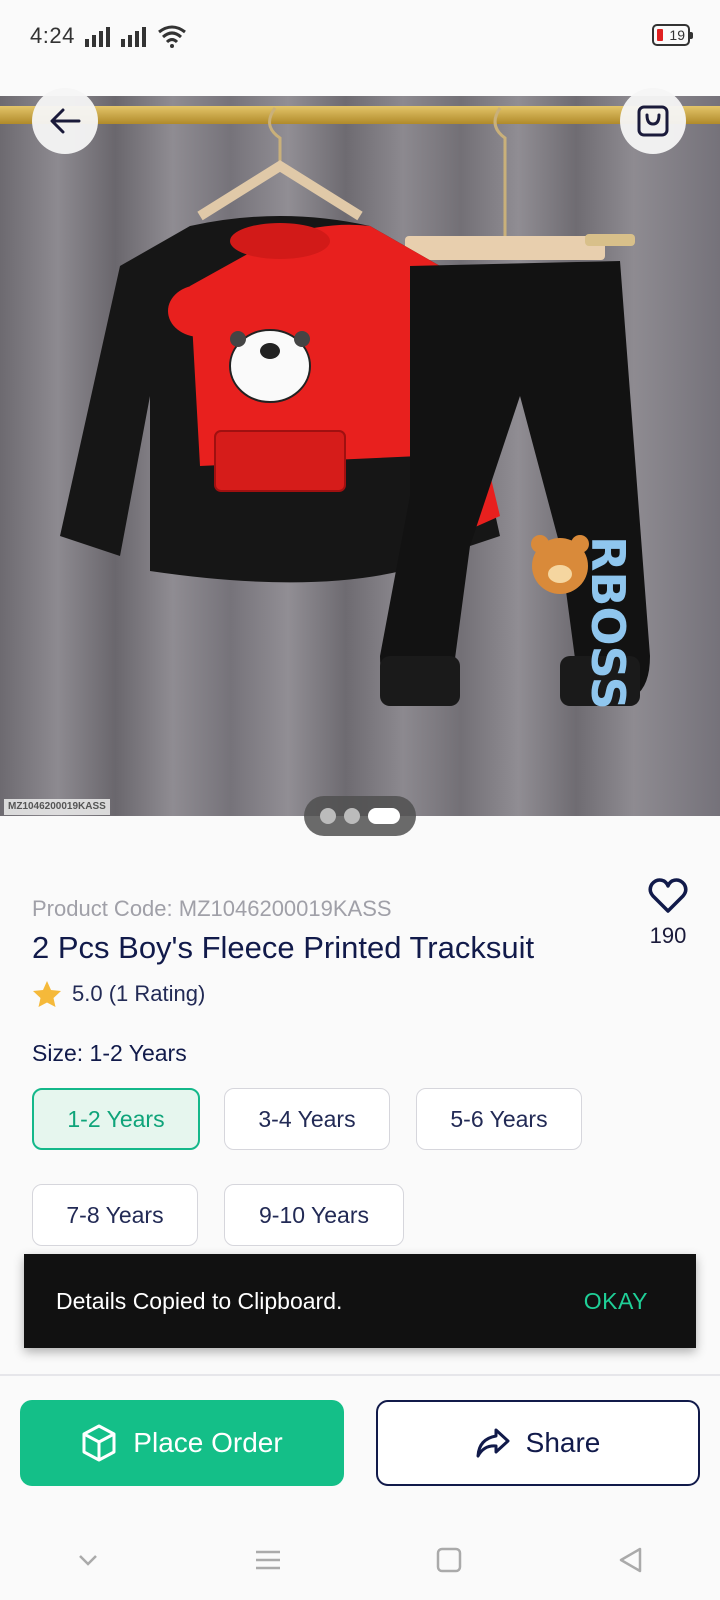  I want to click on status-time: 4:24, so click(52, 35).